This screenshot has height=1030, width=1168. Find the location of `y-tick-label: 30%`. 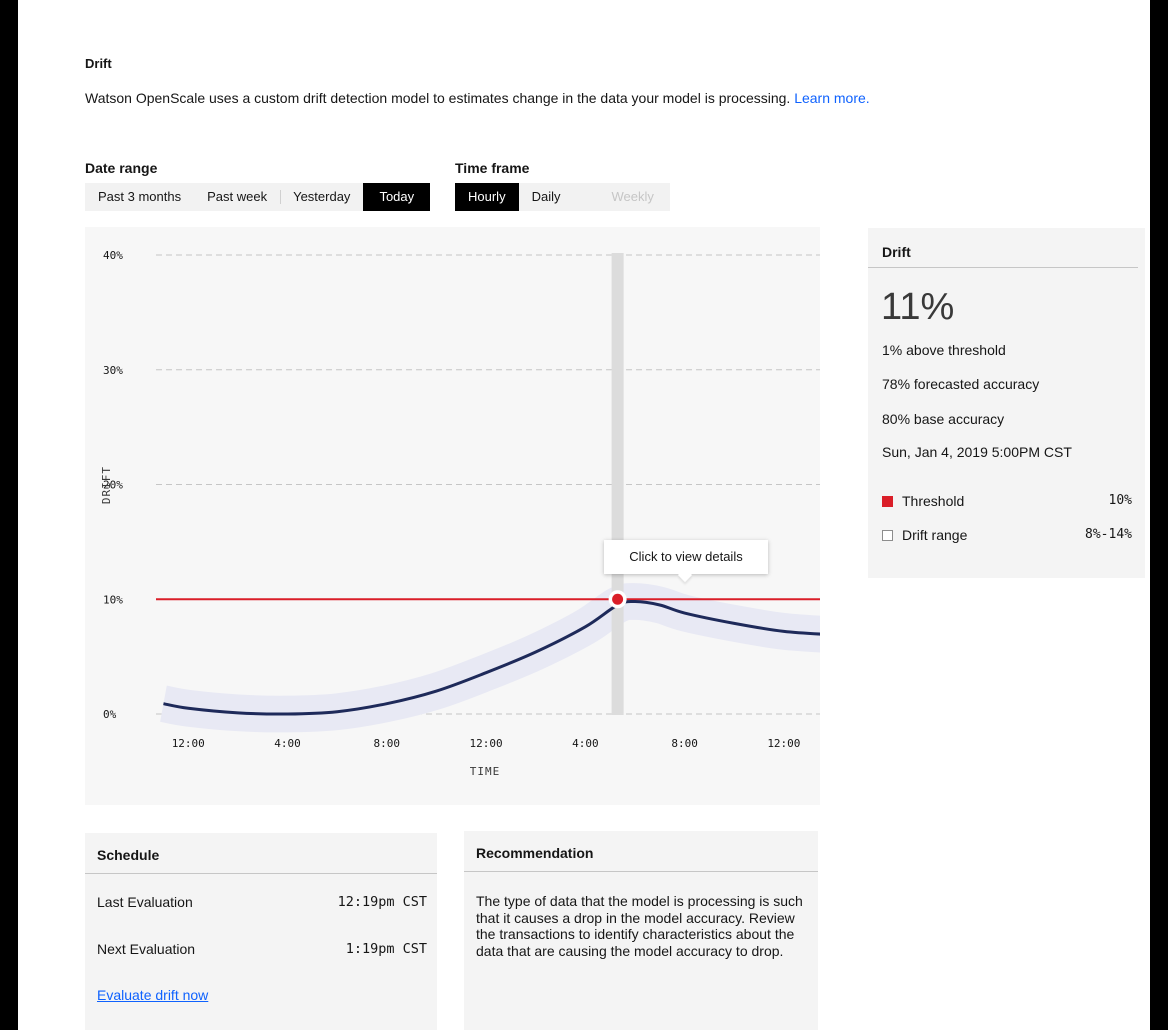

y-tick-label: 30% is located at coordinates (113, 370).